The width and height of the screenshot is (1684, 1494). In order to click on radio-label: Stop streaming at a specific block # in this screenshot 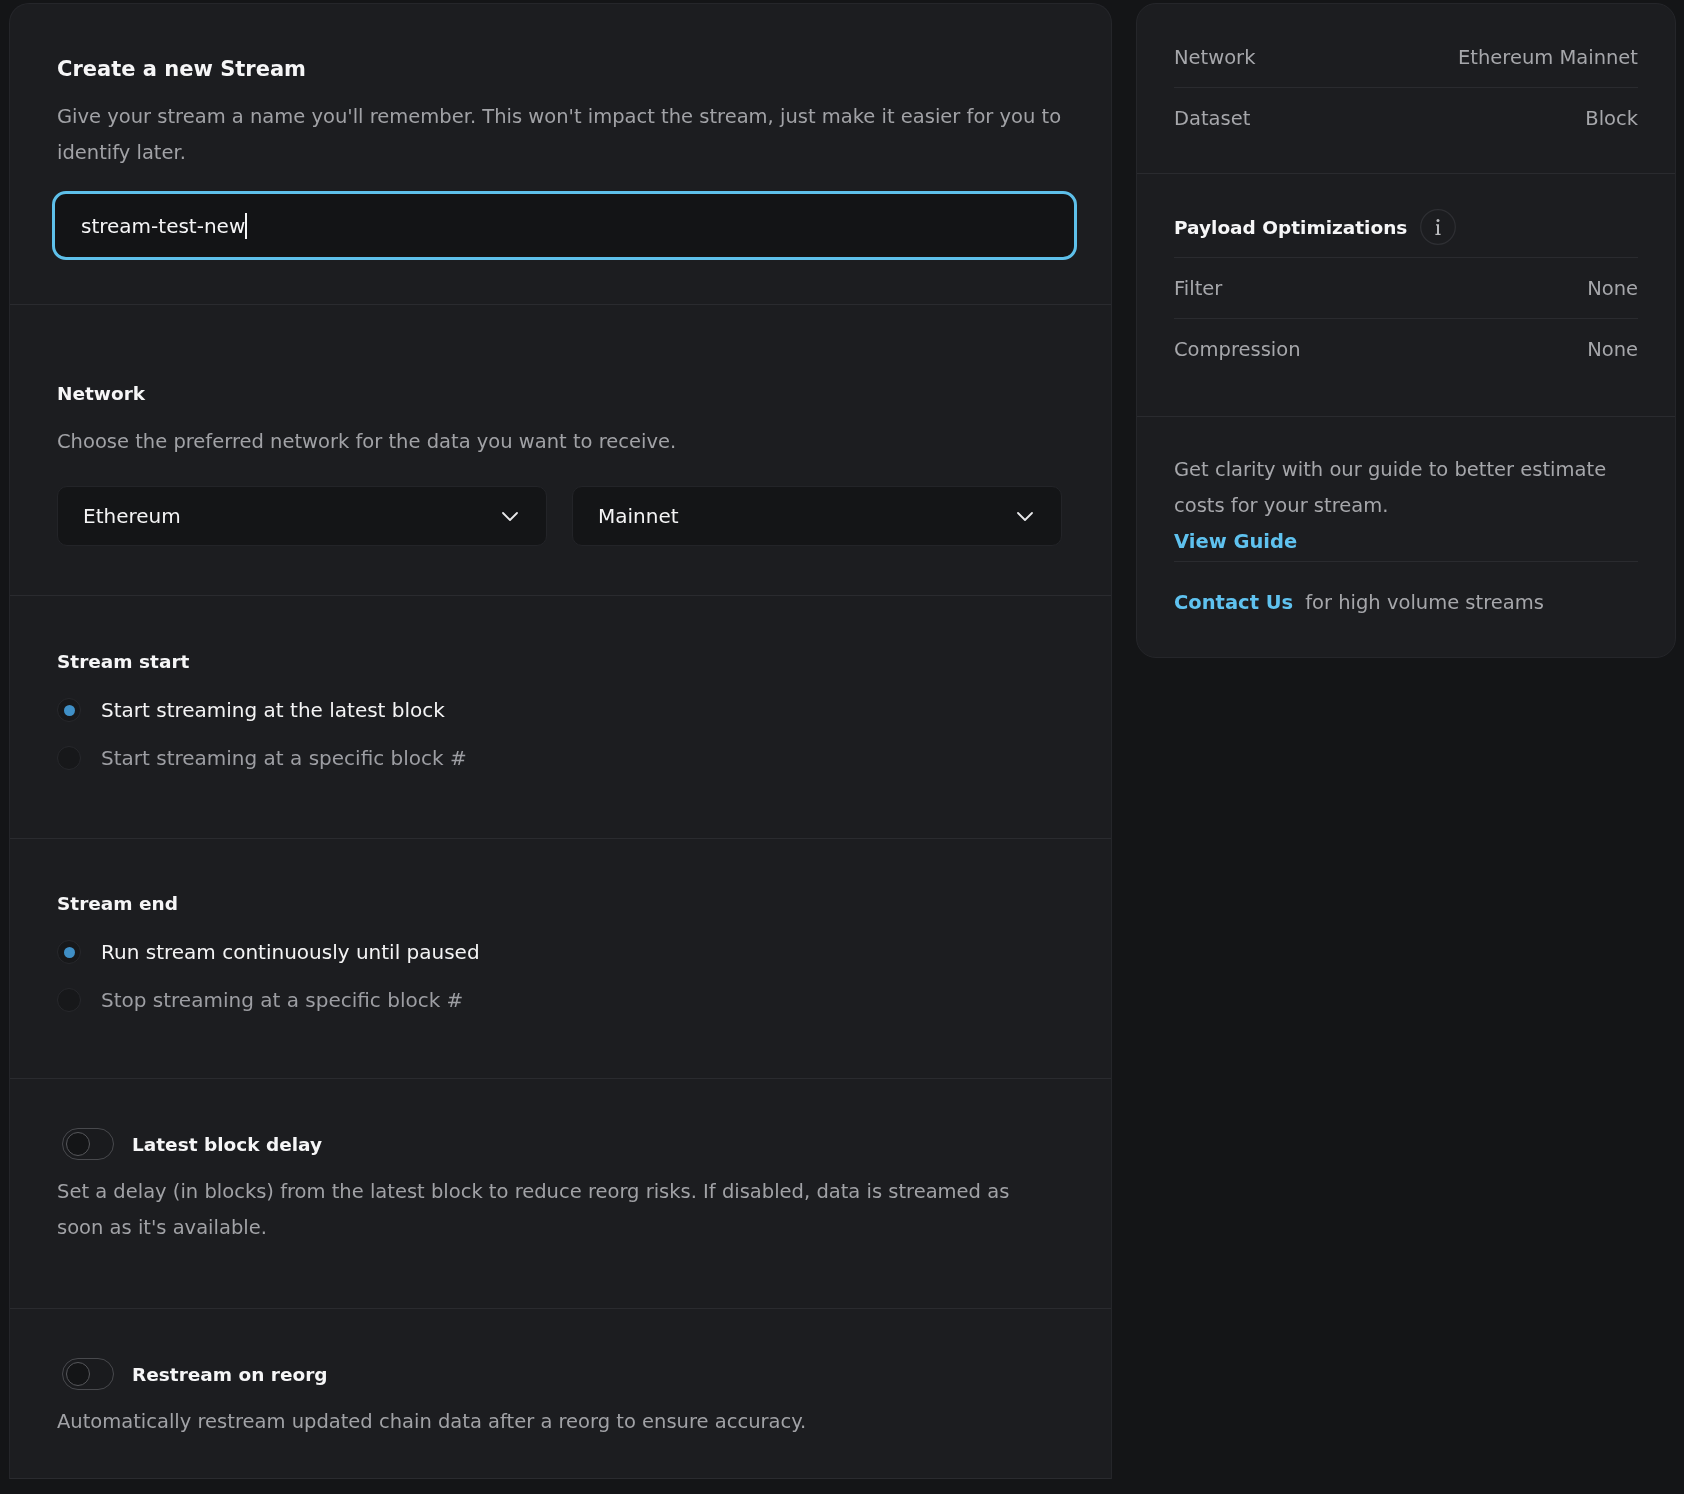, I will do `click(282, 1000)`.